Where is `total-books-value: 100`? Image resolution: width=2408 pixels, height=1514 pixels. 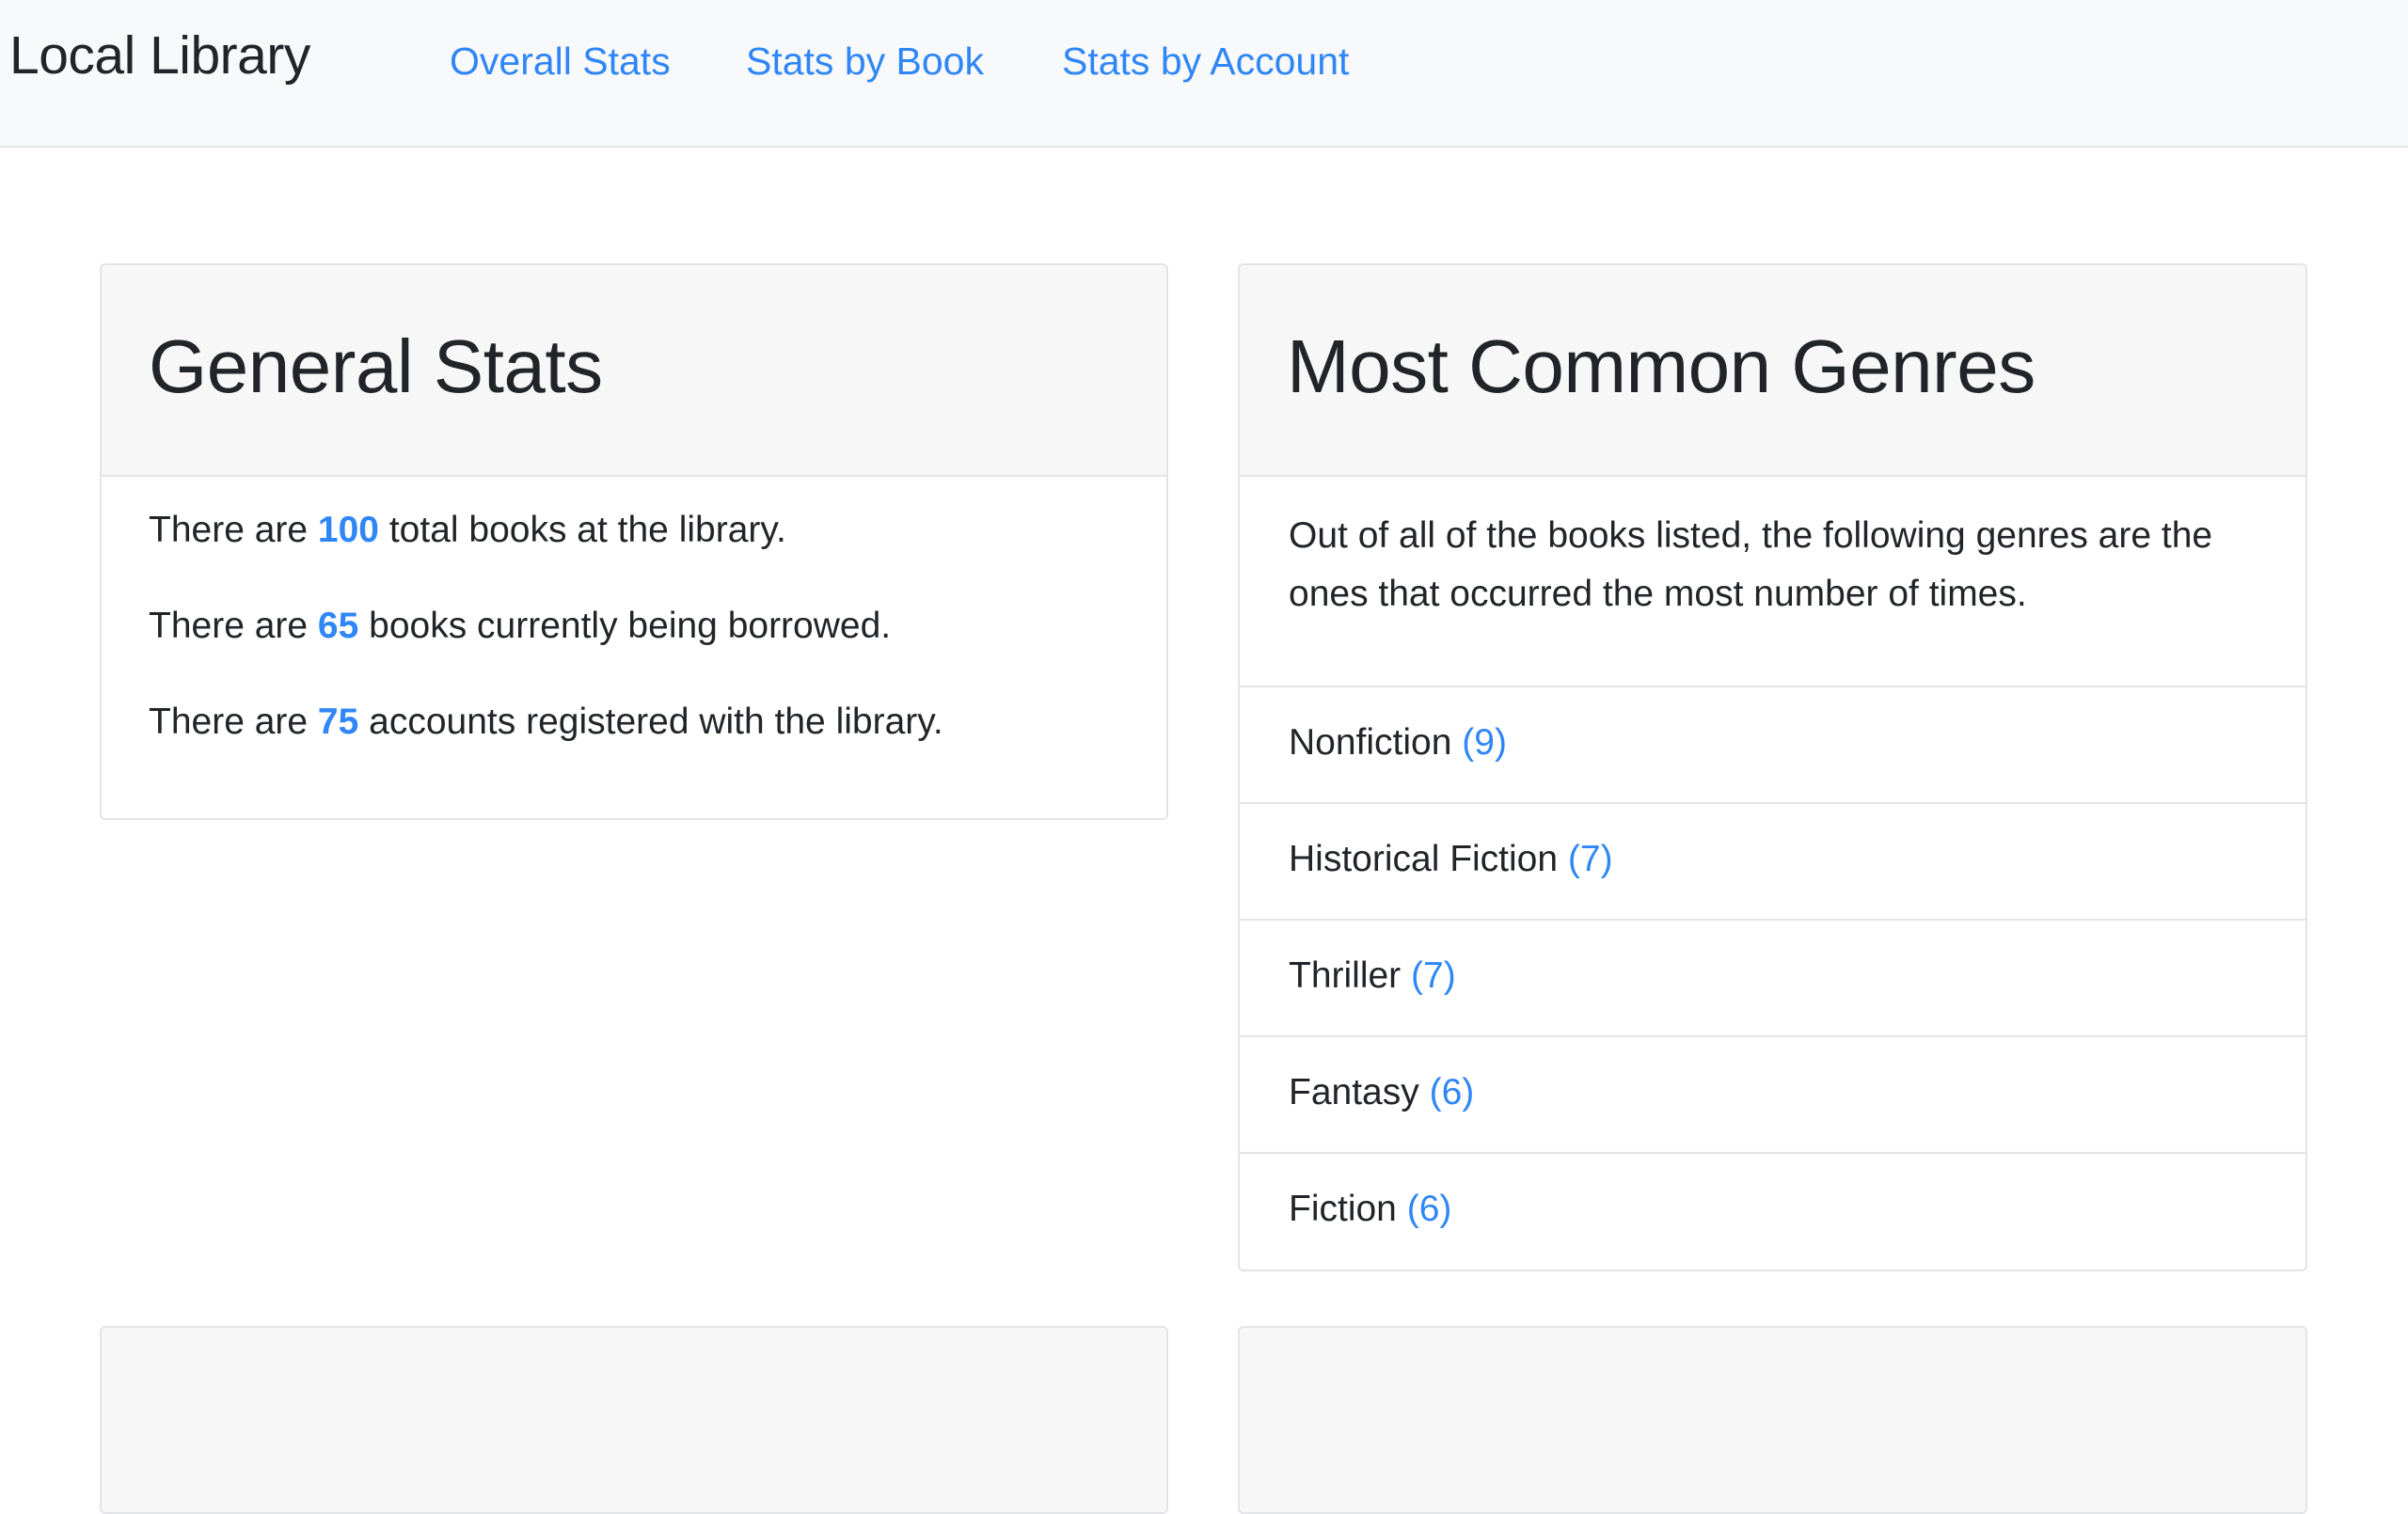 total-books-value: 100 is located at coordinates (348, 530).